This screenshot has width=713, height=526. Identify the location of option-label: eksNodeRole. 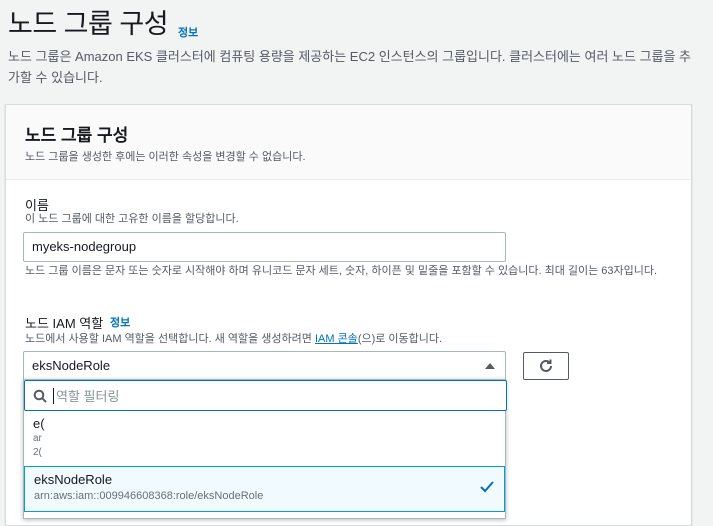
(73, 479).